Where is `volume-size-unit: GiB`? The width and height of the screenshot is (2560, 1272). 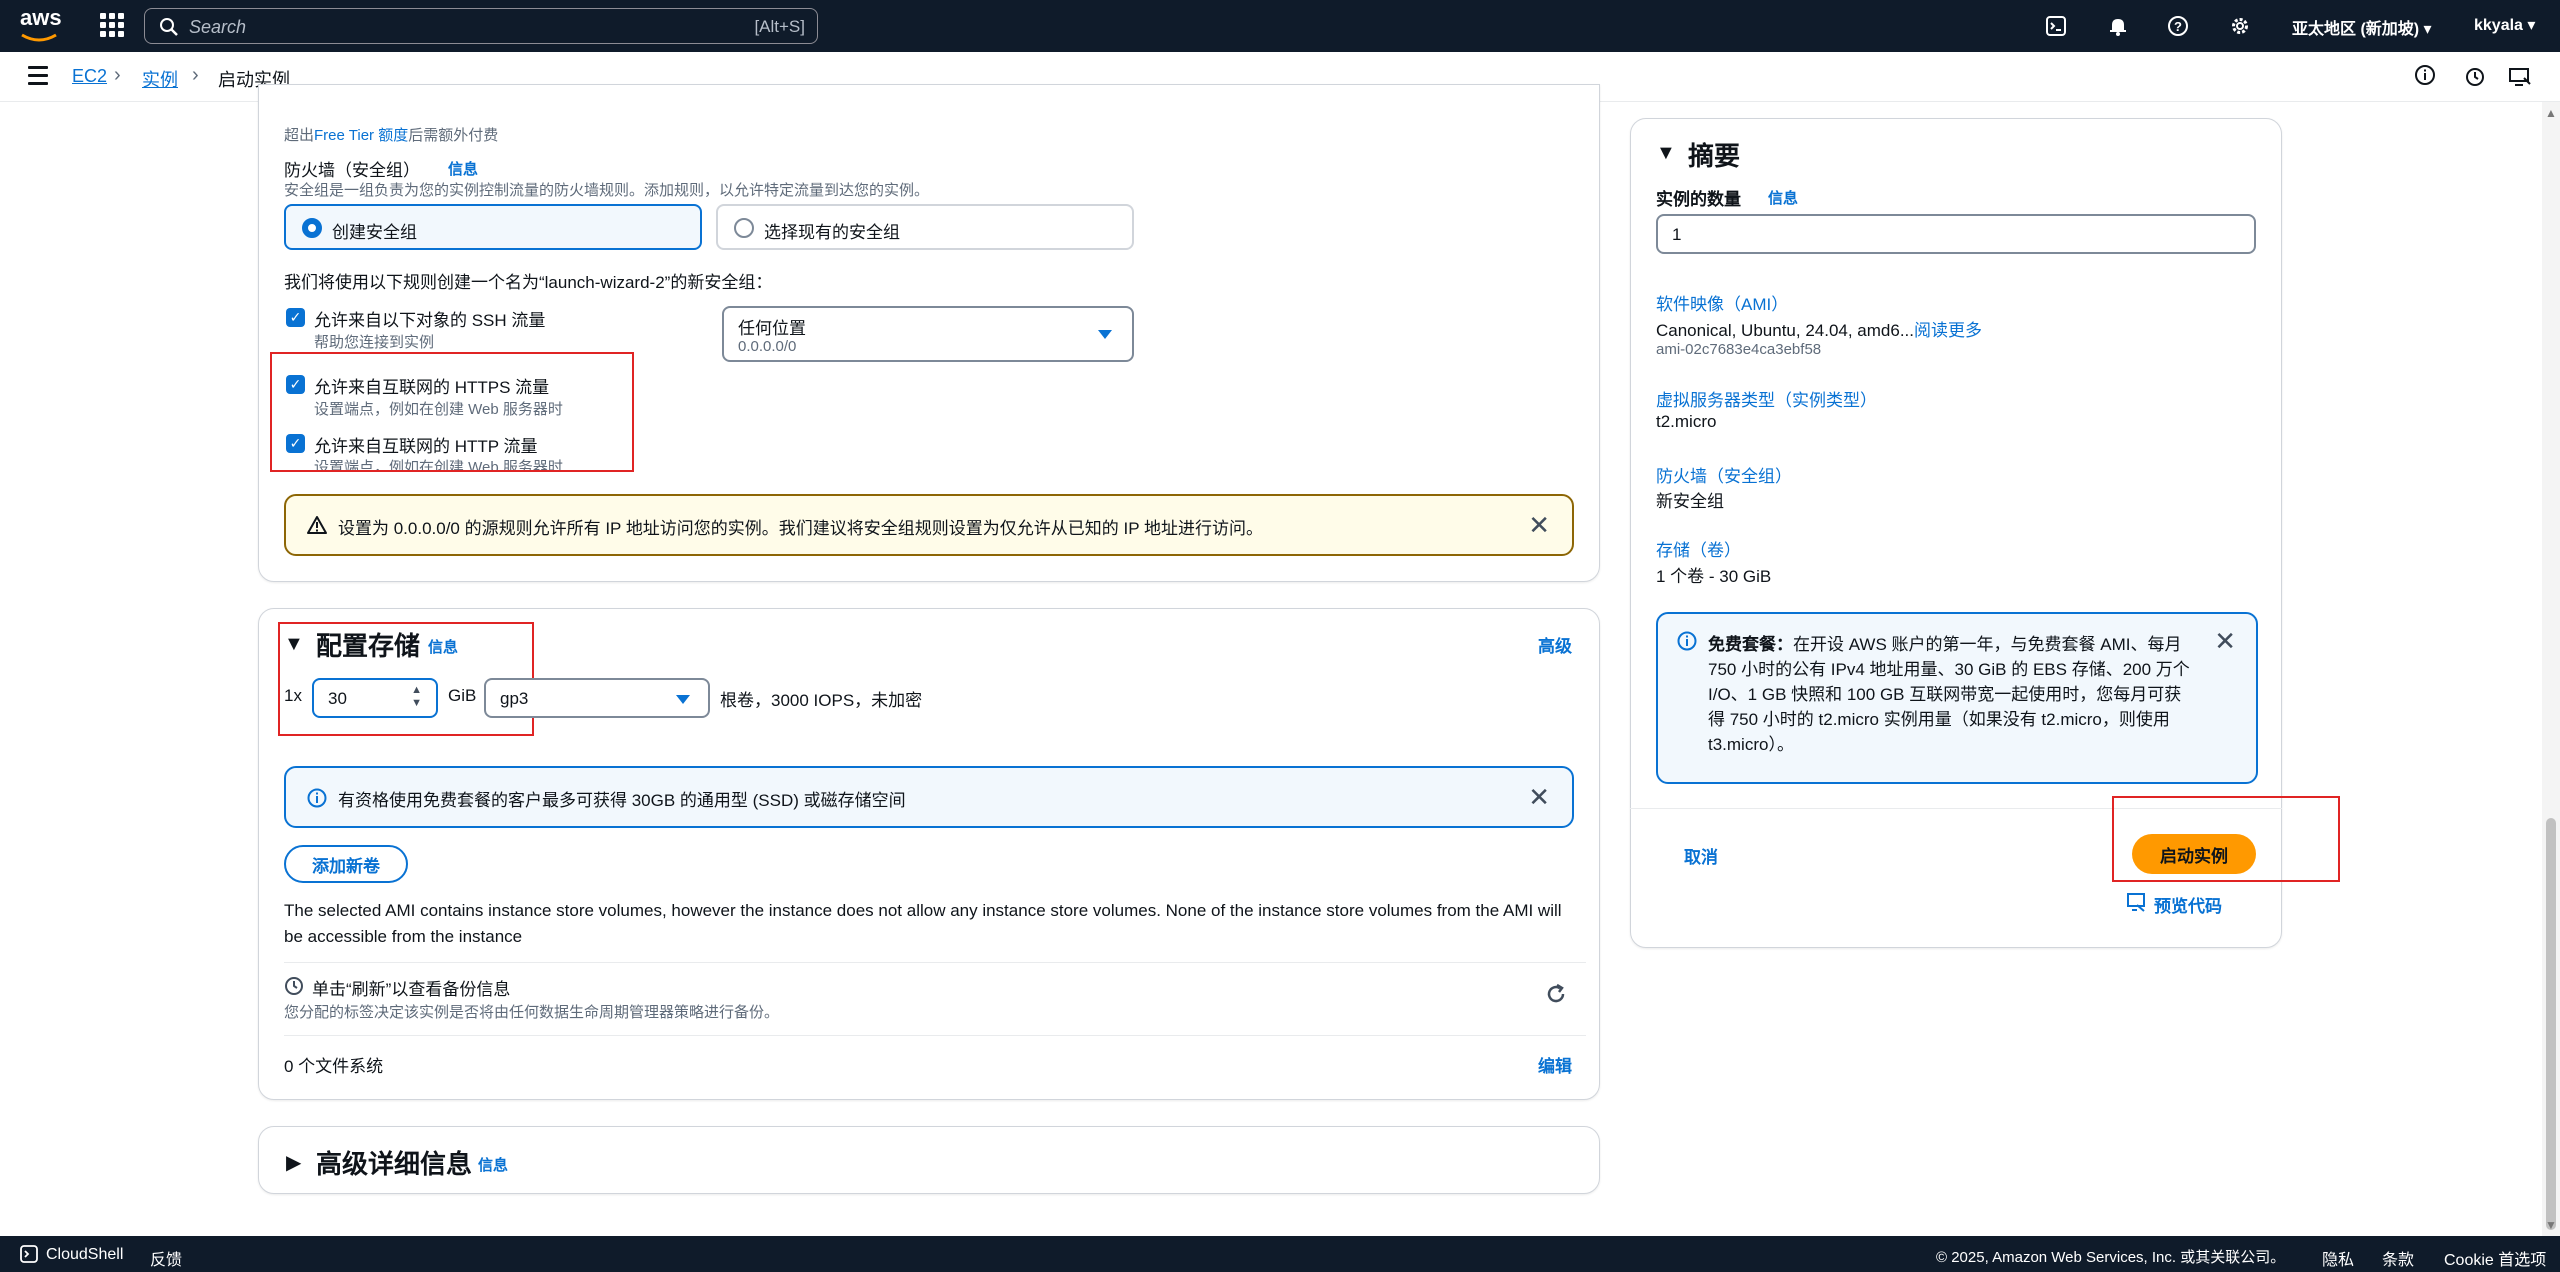 volume-size-unit: GiB is located at coordinates (462, 695).